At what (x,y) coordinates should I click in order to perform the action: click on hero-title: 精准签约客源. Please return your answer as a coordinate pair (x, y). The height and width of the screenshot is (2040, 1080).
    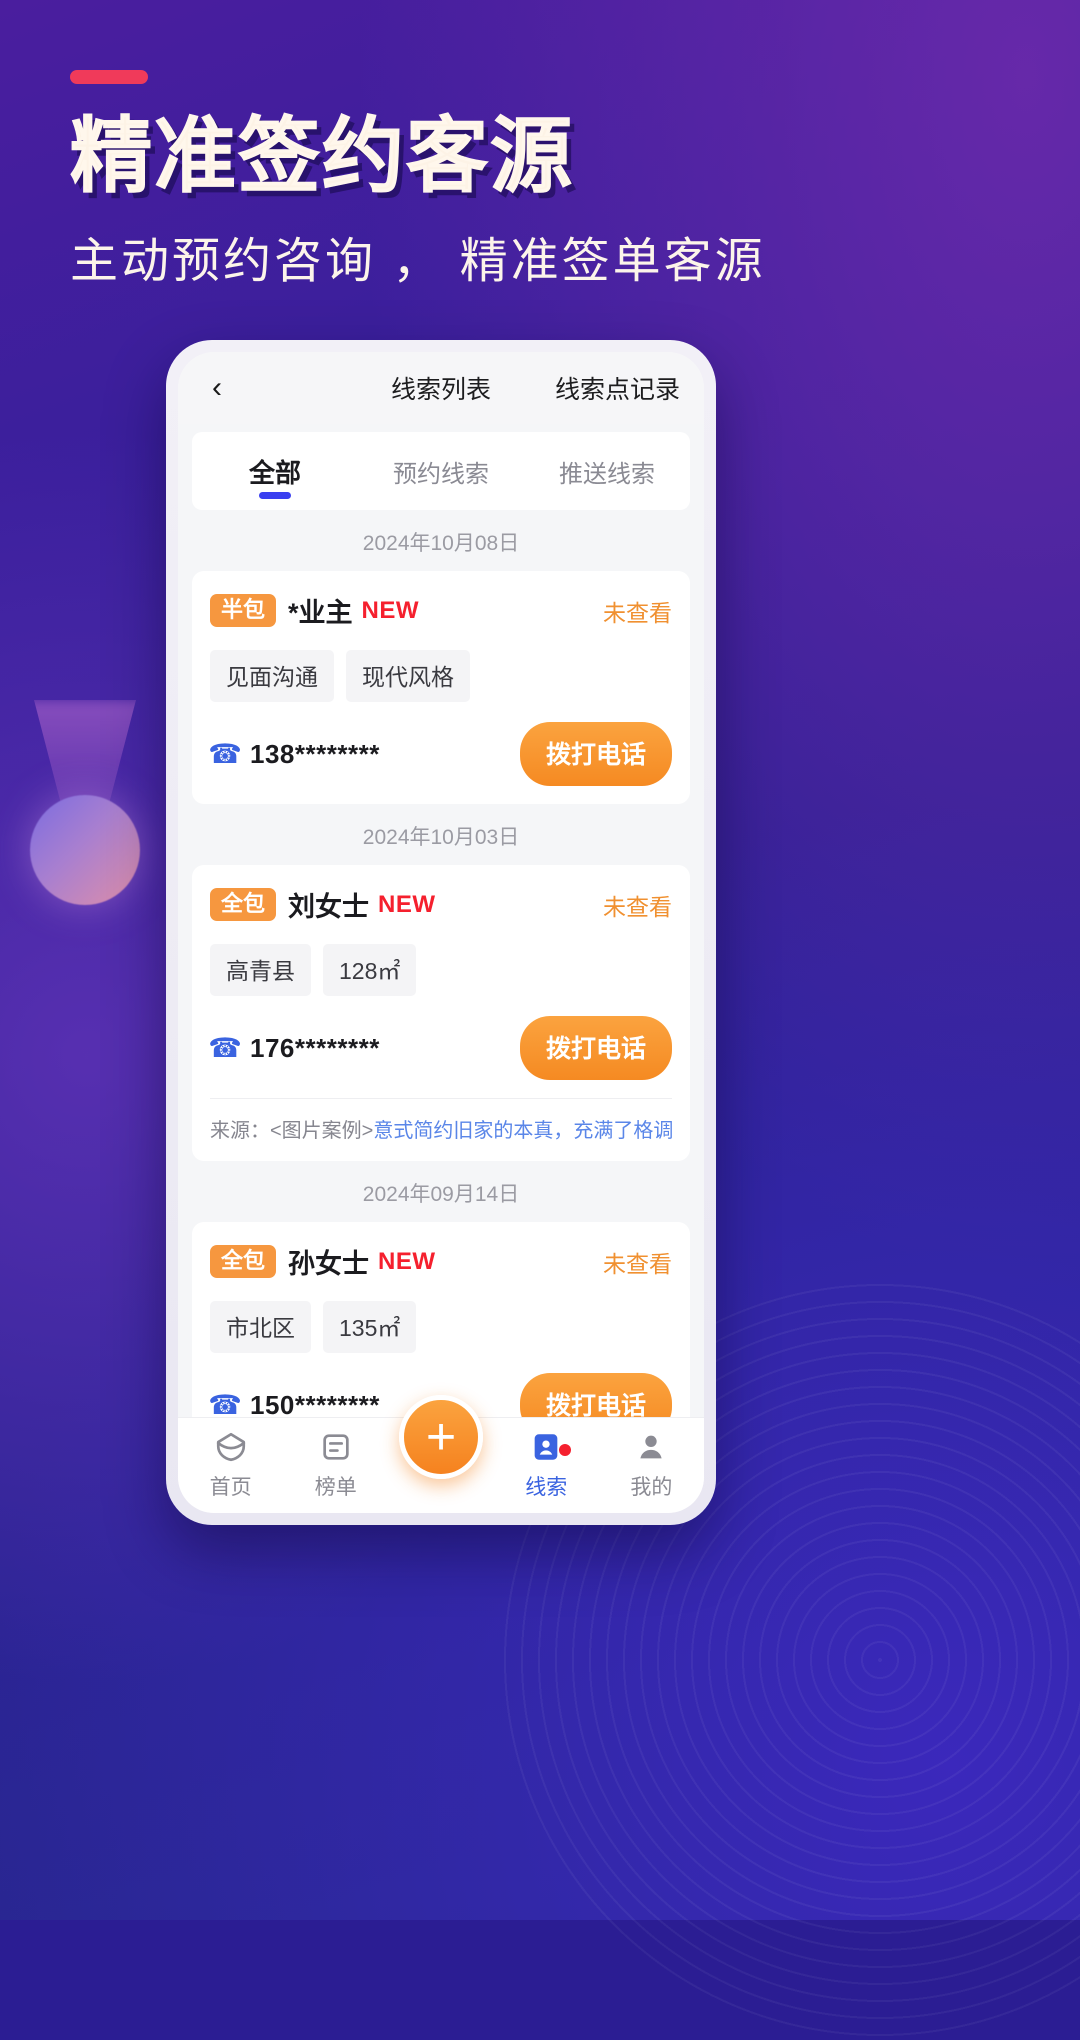
    Looking at the image, I should click on (322, 156).